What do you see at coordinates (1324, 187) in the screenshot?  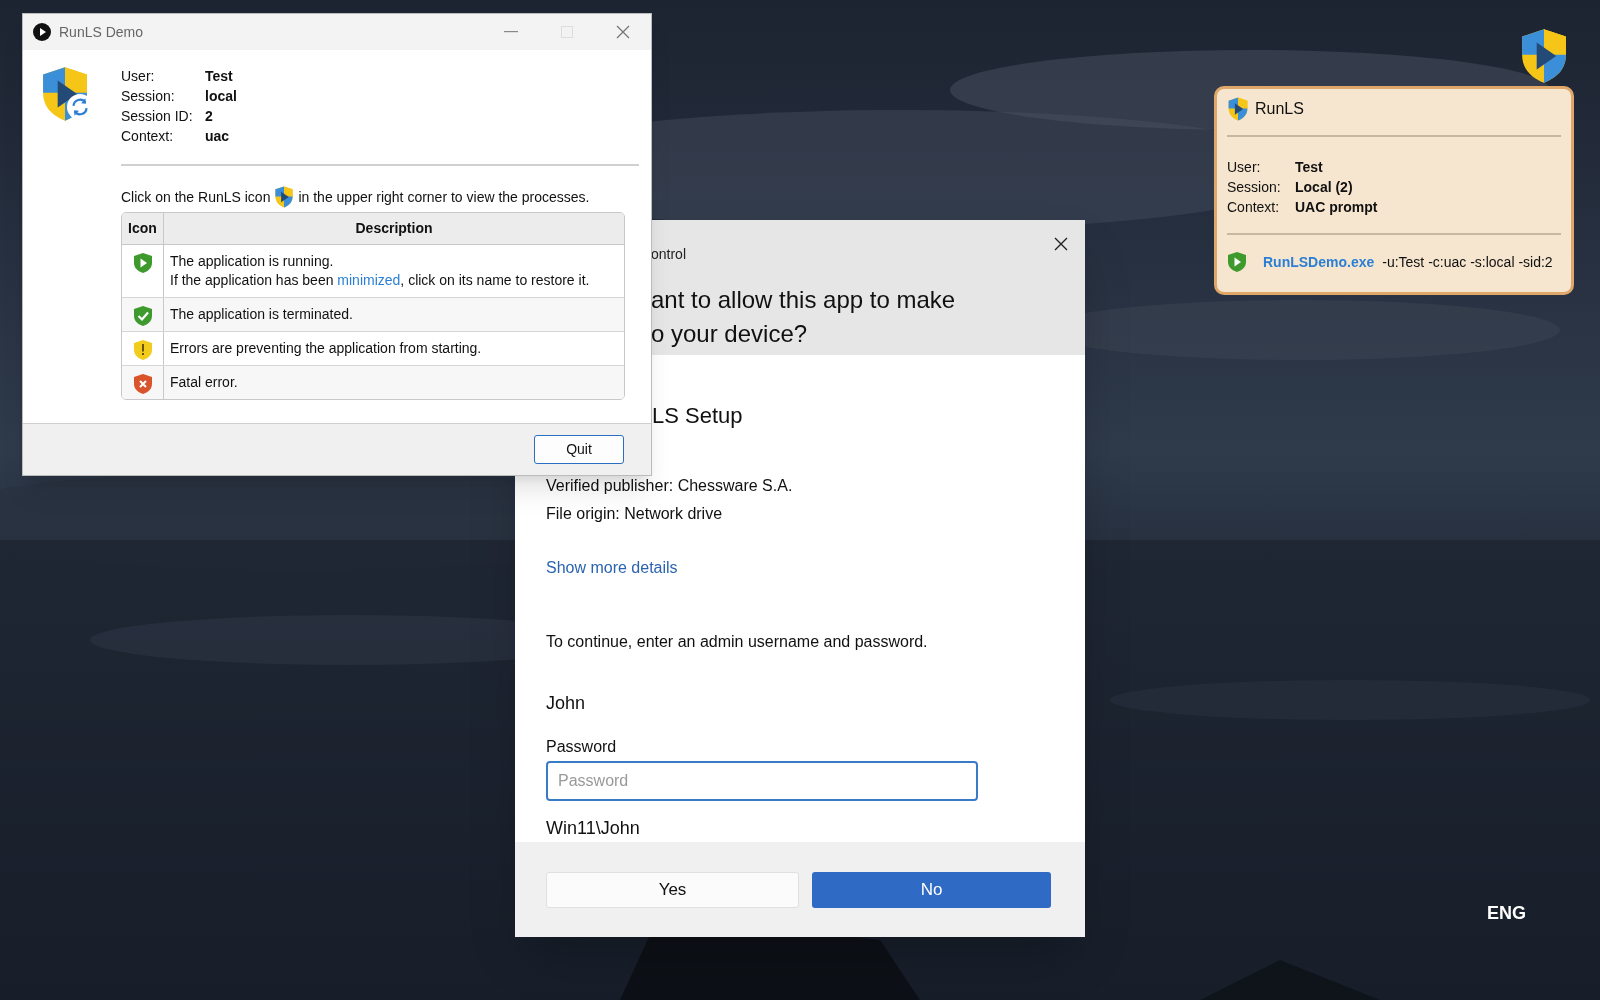 I see `field-value: Local (2)` at bounding box center [1324, 187].